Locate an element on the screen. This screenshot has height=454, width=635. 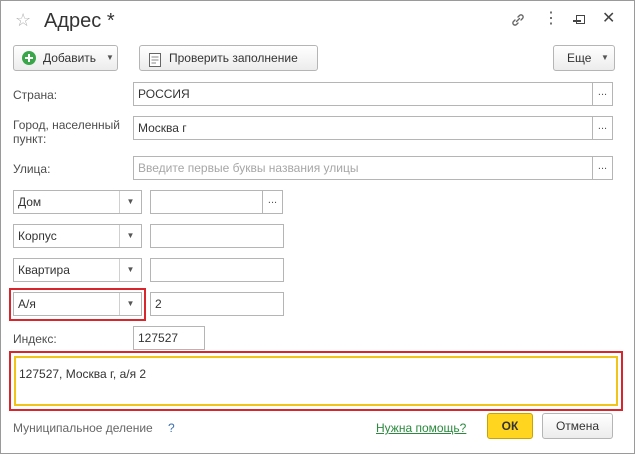
pobox-type-select: А/я ▼ is located at coordinates (77, 304).